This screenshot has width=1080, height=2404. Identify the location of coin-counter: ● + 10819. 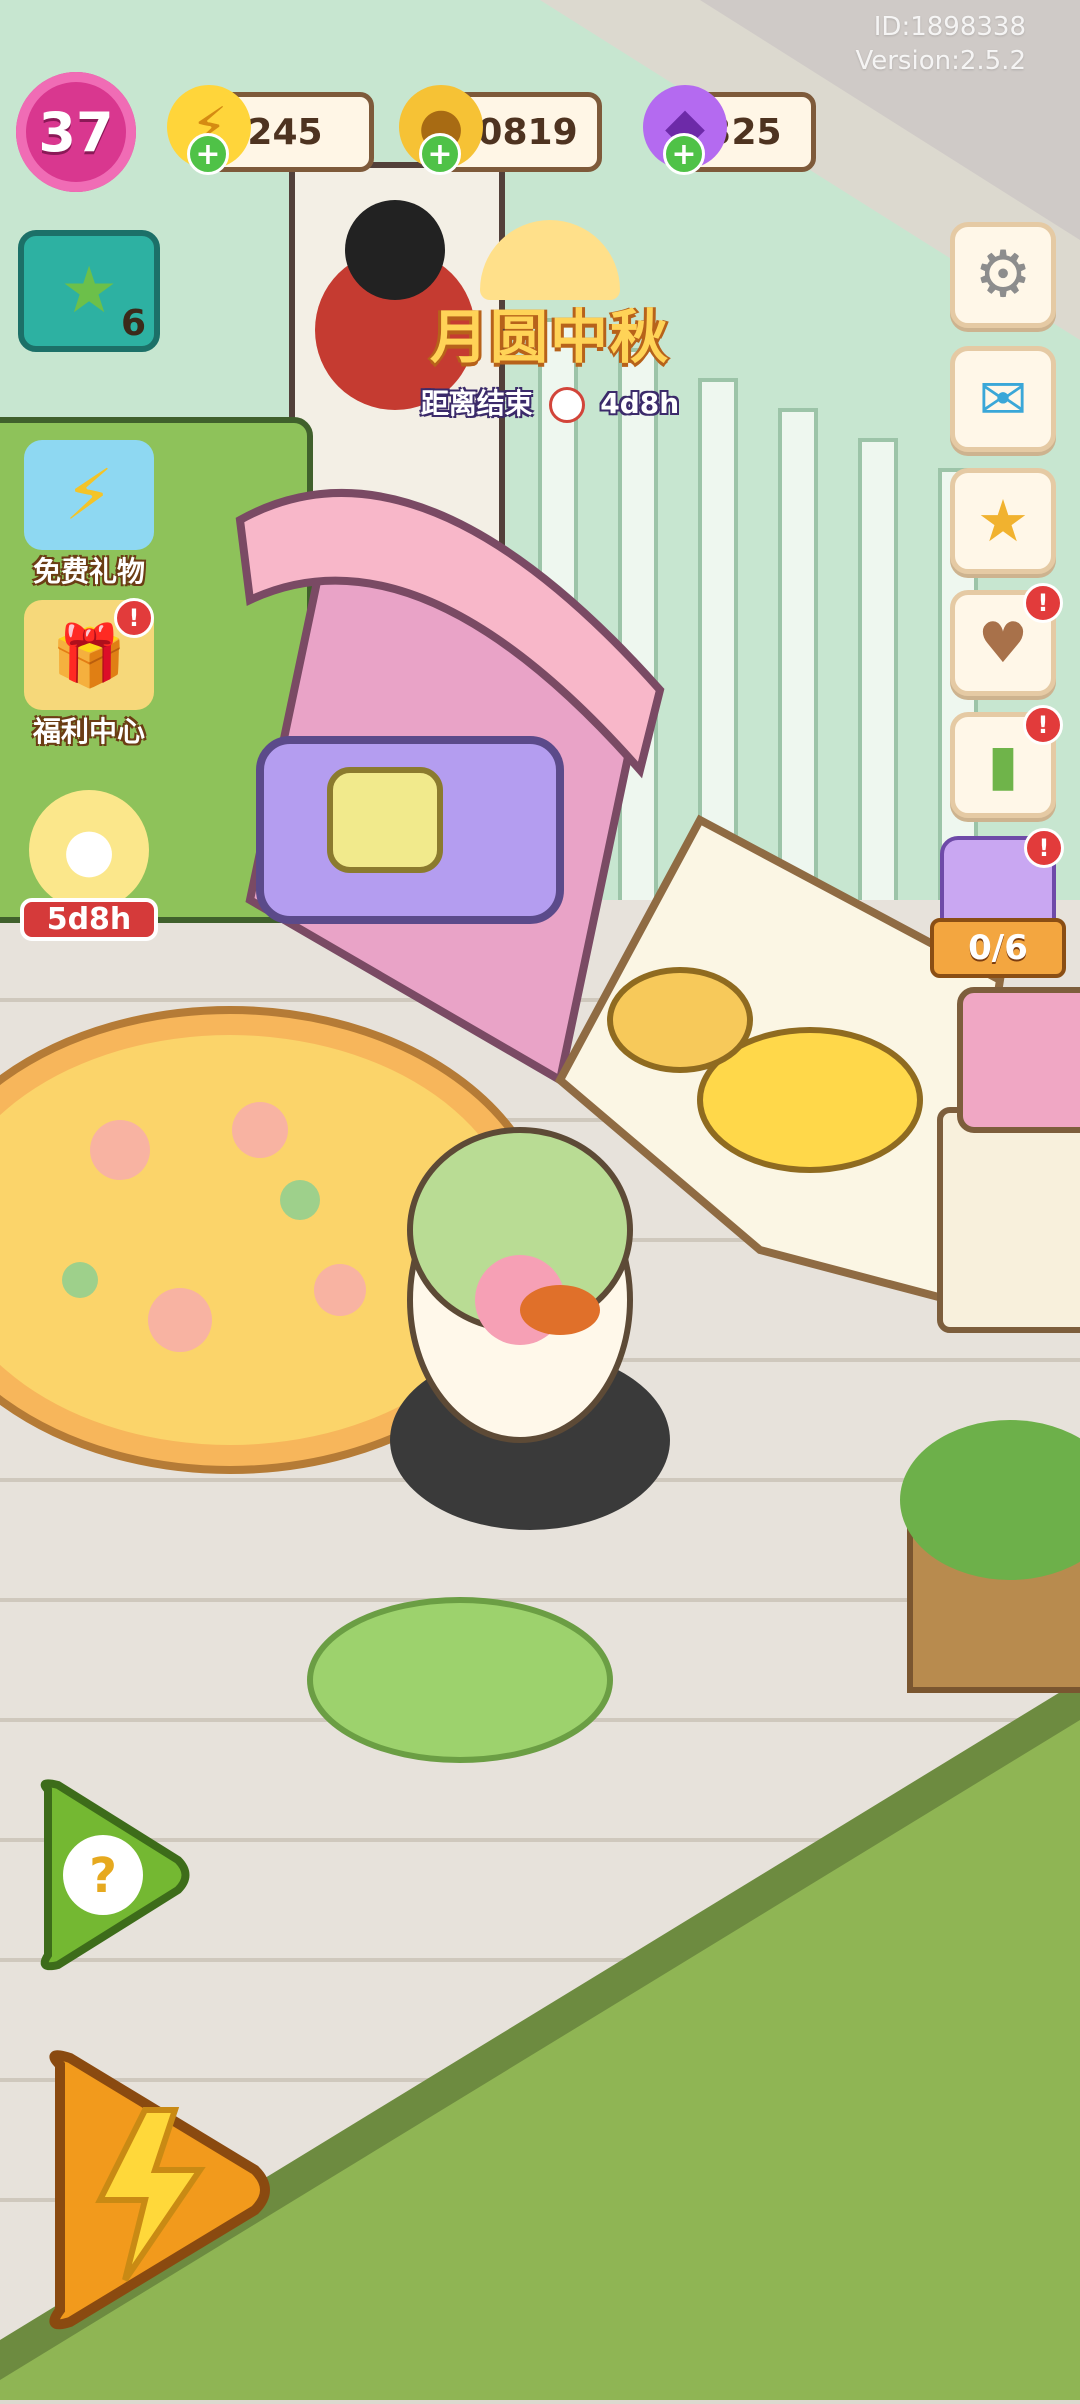
(515, 132).